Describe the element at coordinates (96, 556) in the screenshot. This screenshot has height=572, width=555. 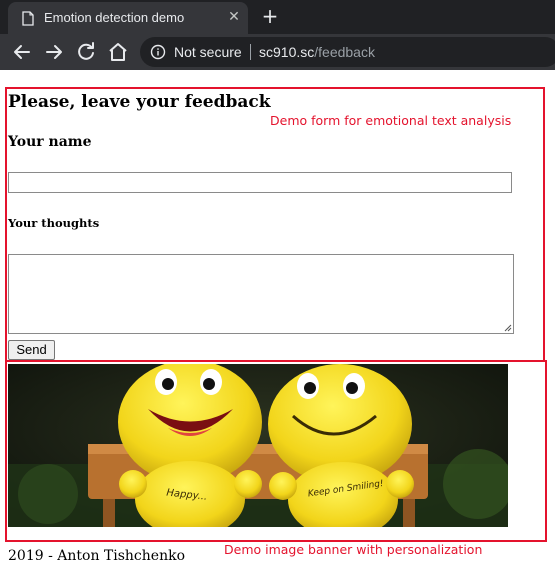
I see `footer-text: 2019 - Anton Tishchenko` at that location.